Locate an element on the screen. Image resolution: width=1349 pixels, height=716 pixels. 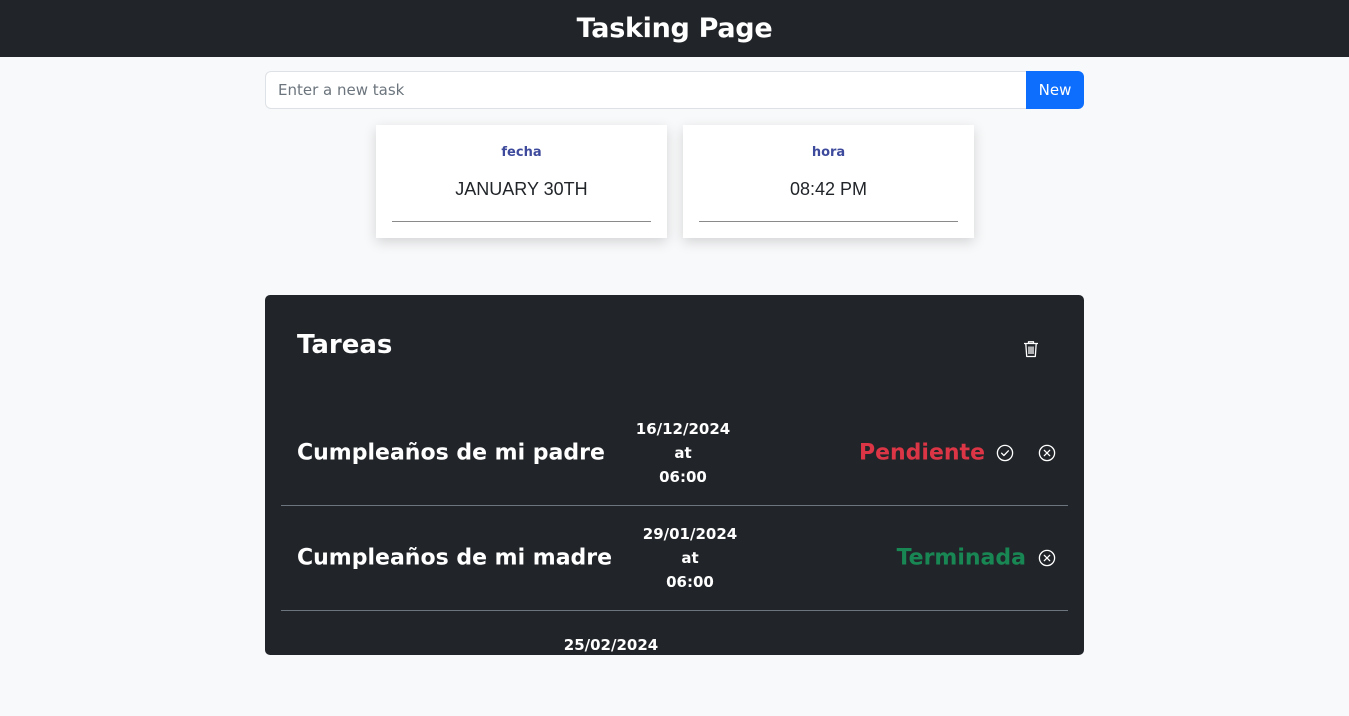
time-card: hora 08:42 PM is located at coordinates (828, 181).